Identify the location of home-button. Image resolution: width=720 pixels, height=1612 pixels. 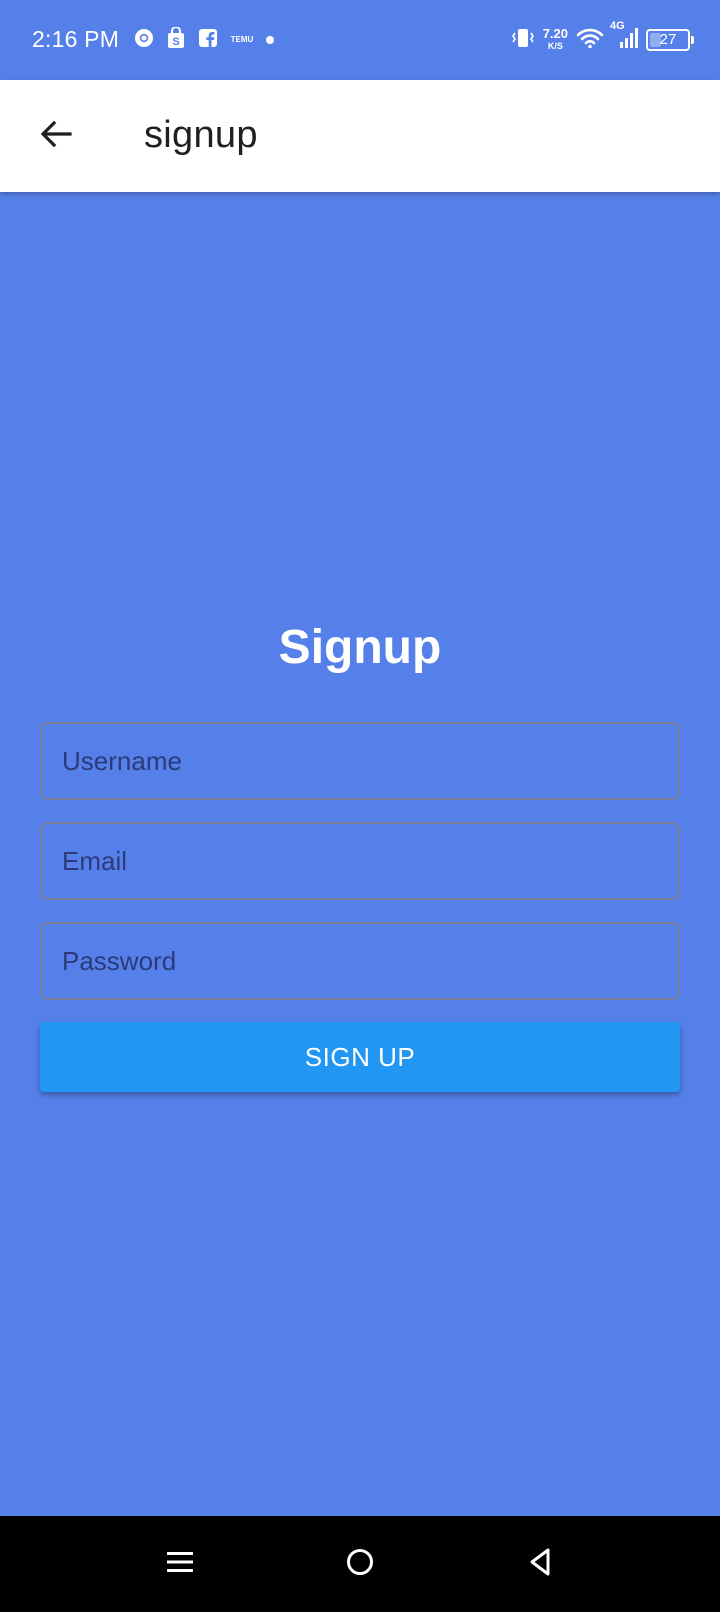
(360, 1564).